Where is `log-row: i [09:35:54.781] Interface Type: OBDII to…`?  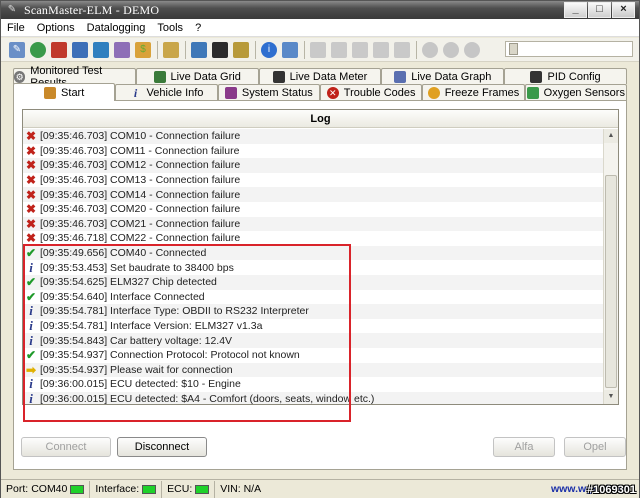 log-row: i [09:35:54.781] Interface Type: OBDII to… is located at coordinates (313, 311).